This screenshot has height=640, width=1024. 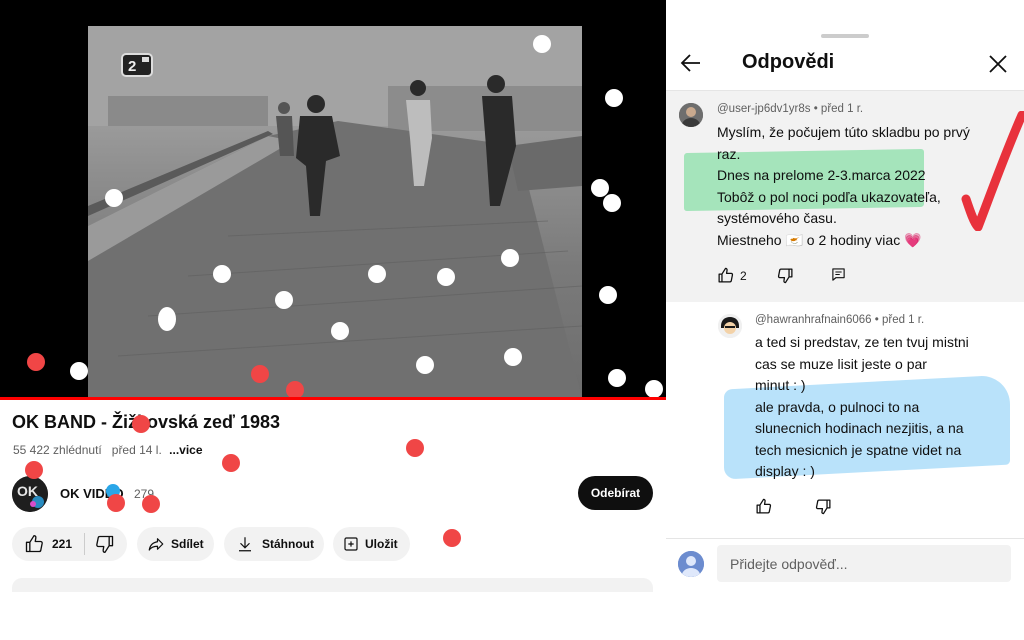 I want to click on comment-line: cas se muze lisit jeste o par, so click(x=841, y=363).